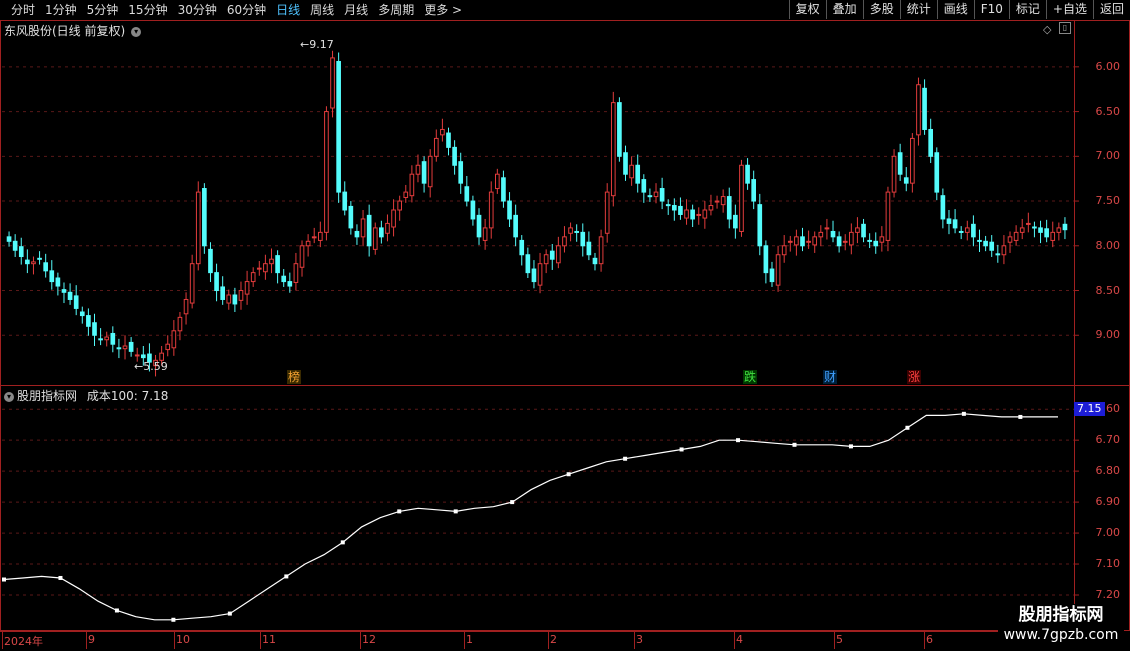 Image resolution: width=1130 pixels, height=651 pixels. What do you see at coordinates (929, 639) in the screenshot?
I see `date-label: 6` at bounding box center [929, 639].